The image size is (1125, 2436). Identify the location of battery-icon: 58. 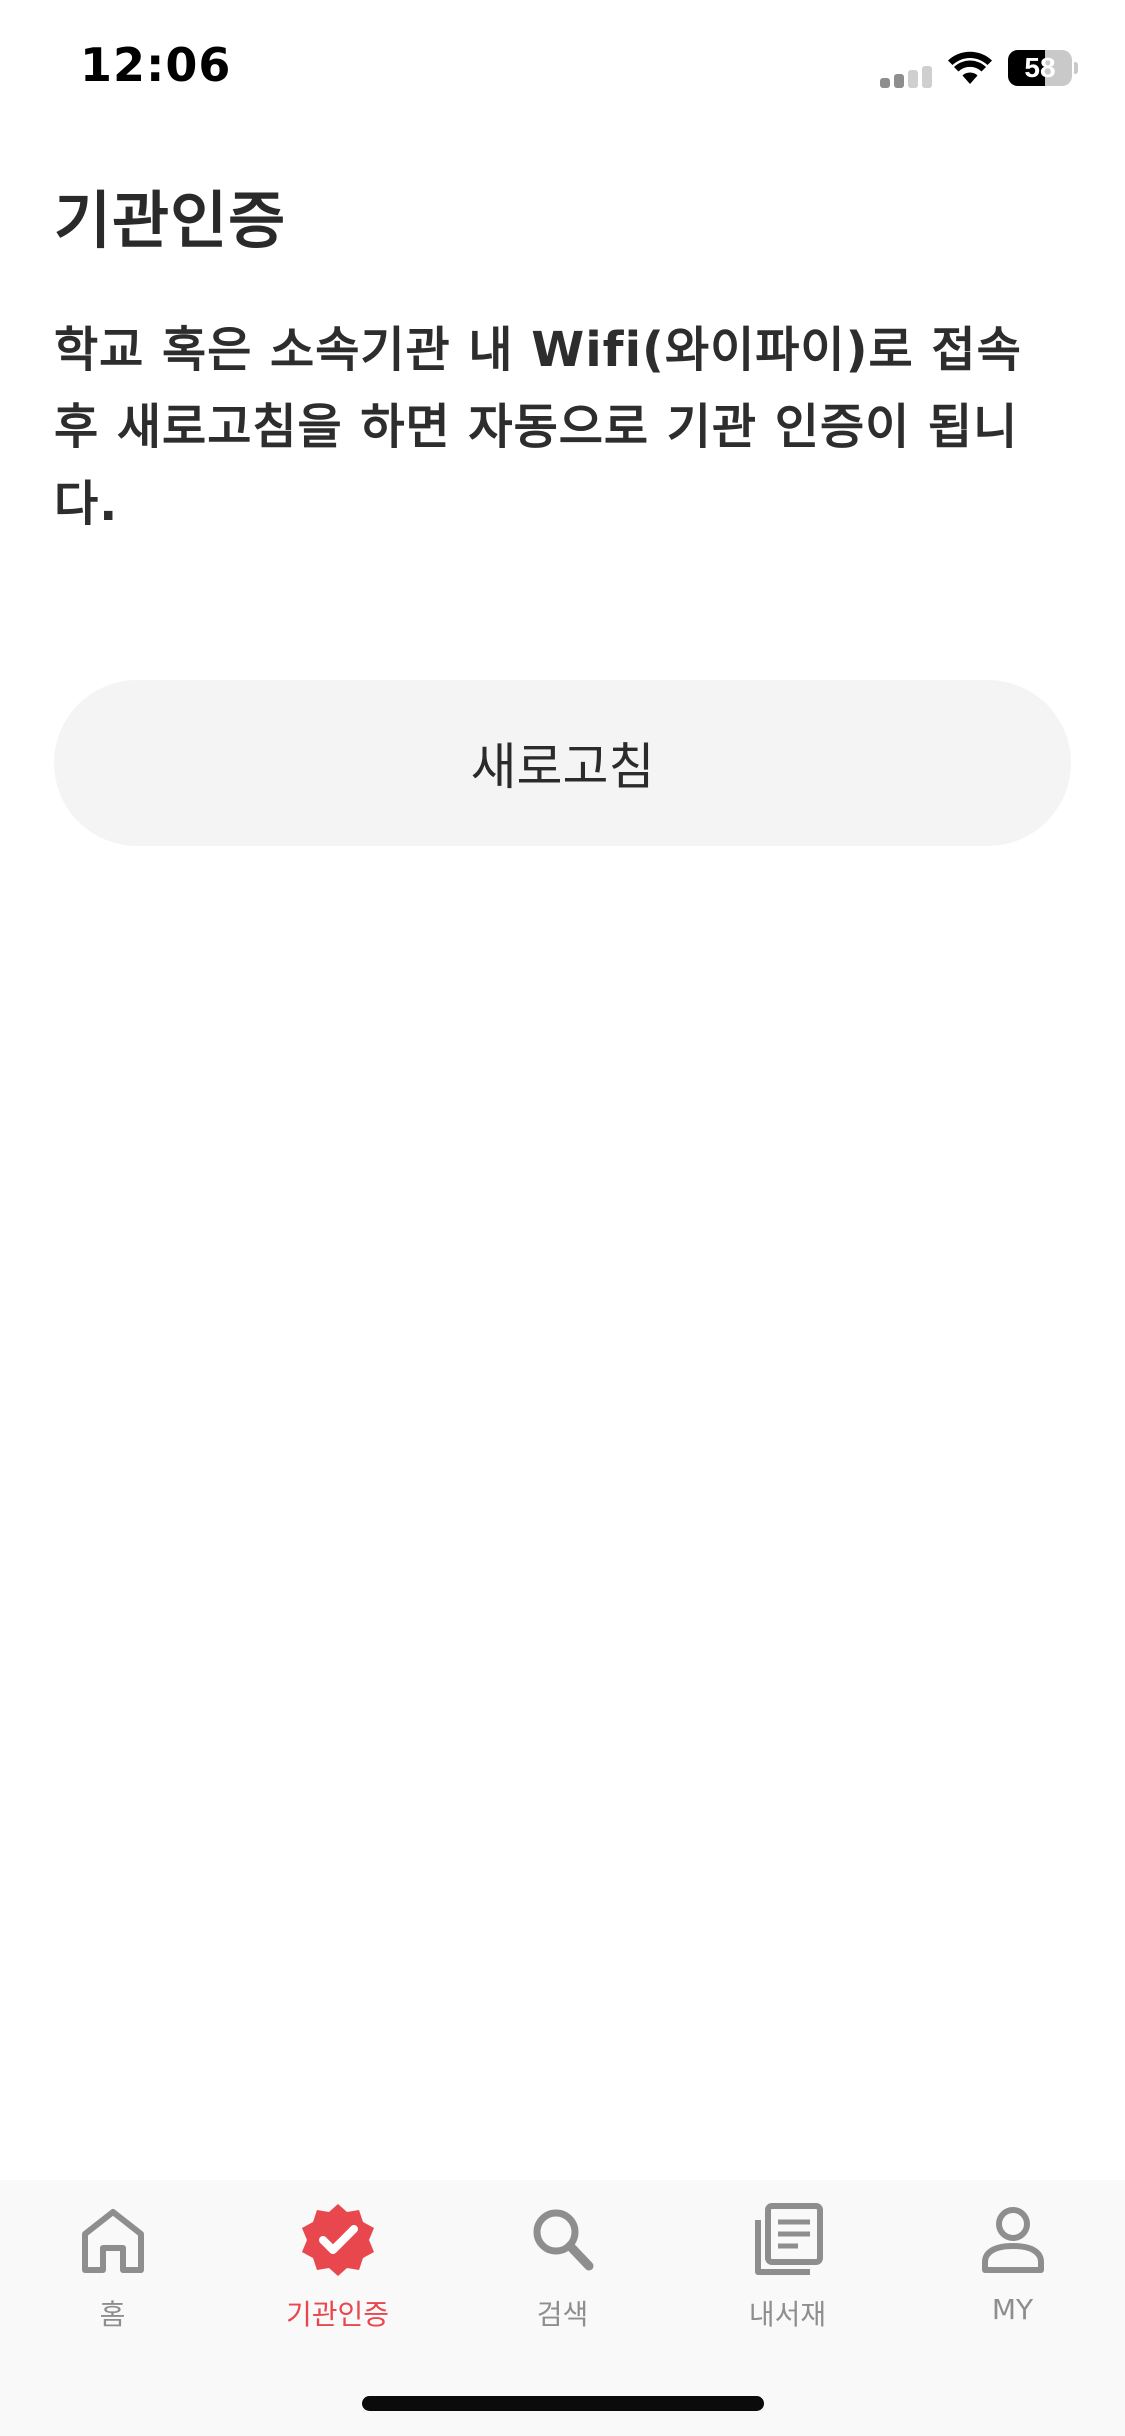
(1043, 69).